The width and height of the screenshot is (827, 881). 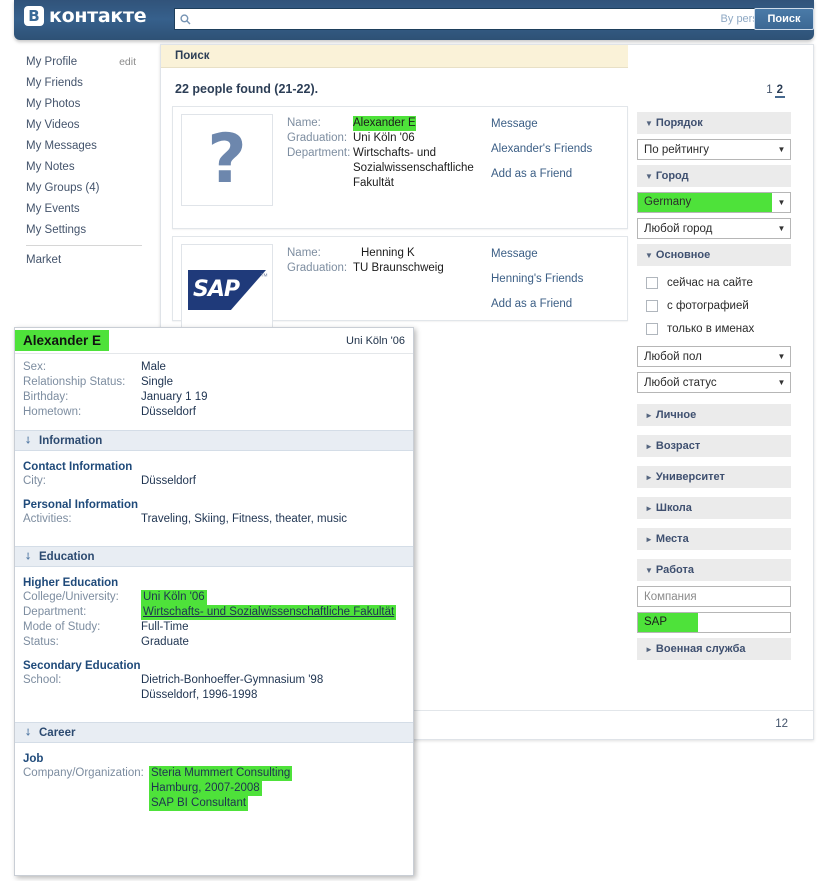 I want to click on sex-select: Любой пол ▼, so click(x=714, y=356).